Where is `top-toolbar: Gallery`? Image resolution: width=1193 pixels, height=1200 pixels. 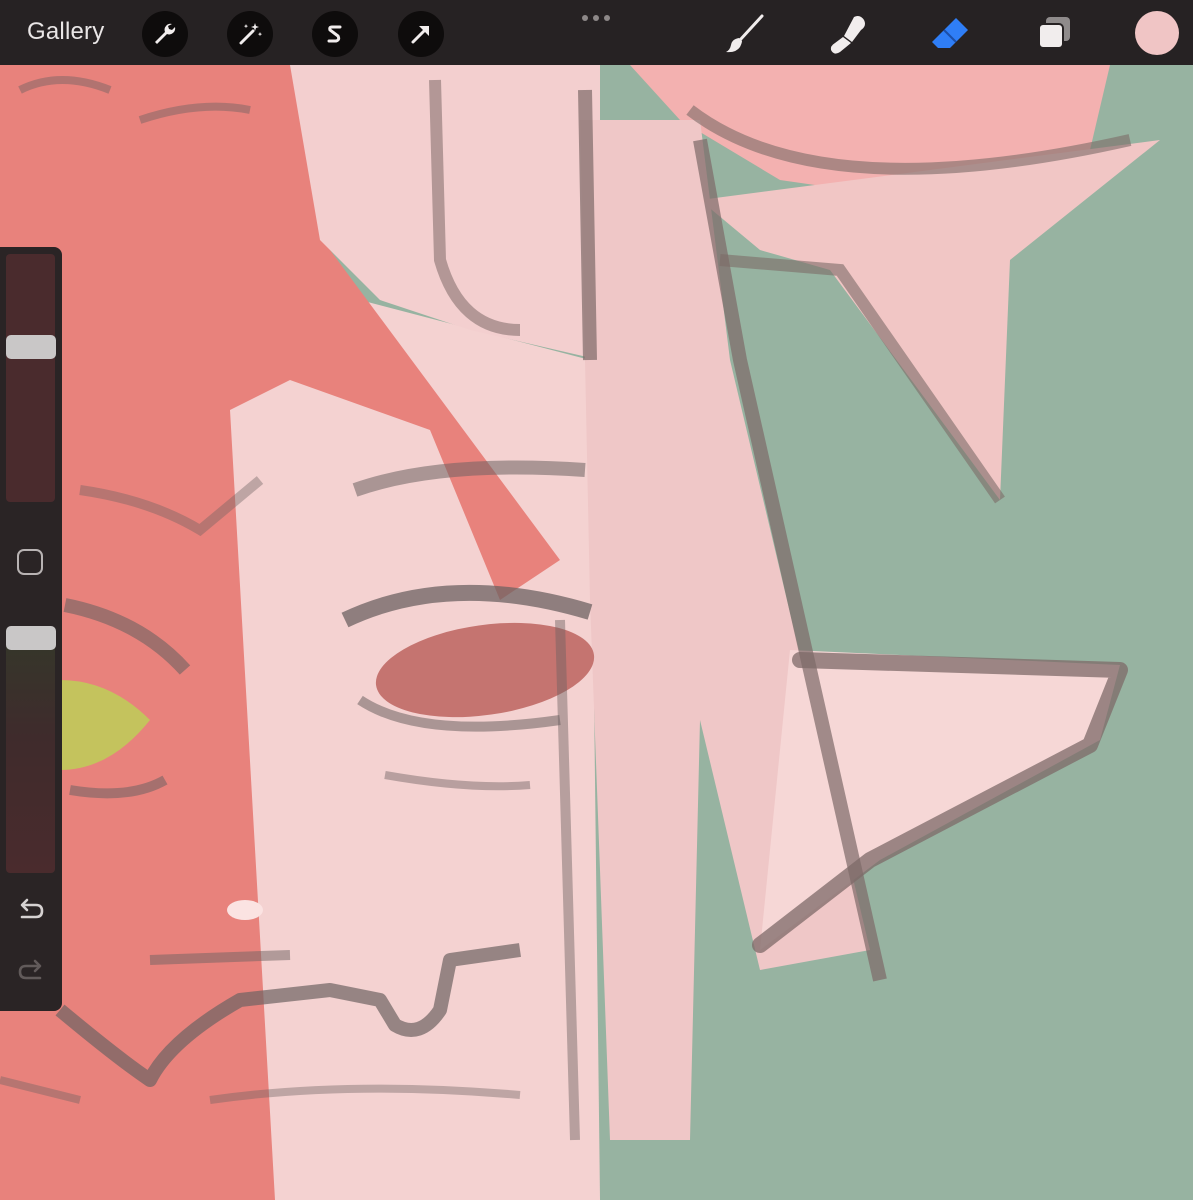 top-toolbar: Gallery is located at coordinates (596, 32).